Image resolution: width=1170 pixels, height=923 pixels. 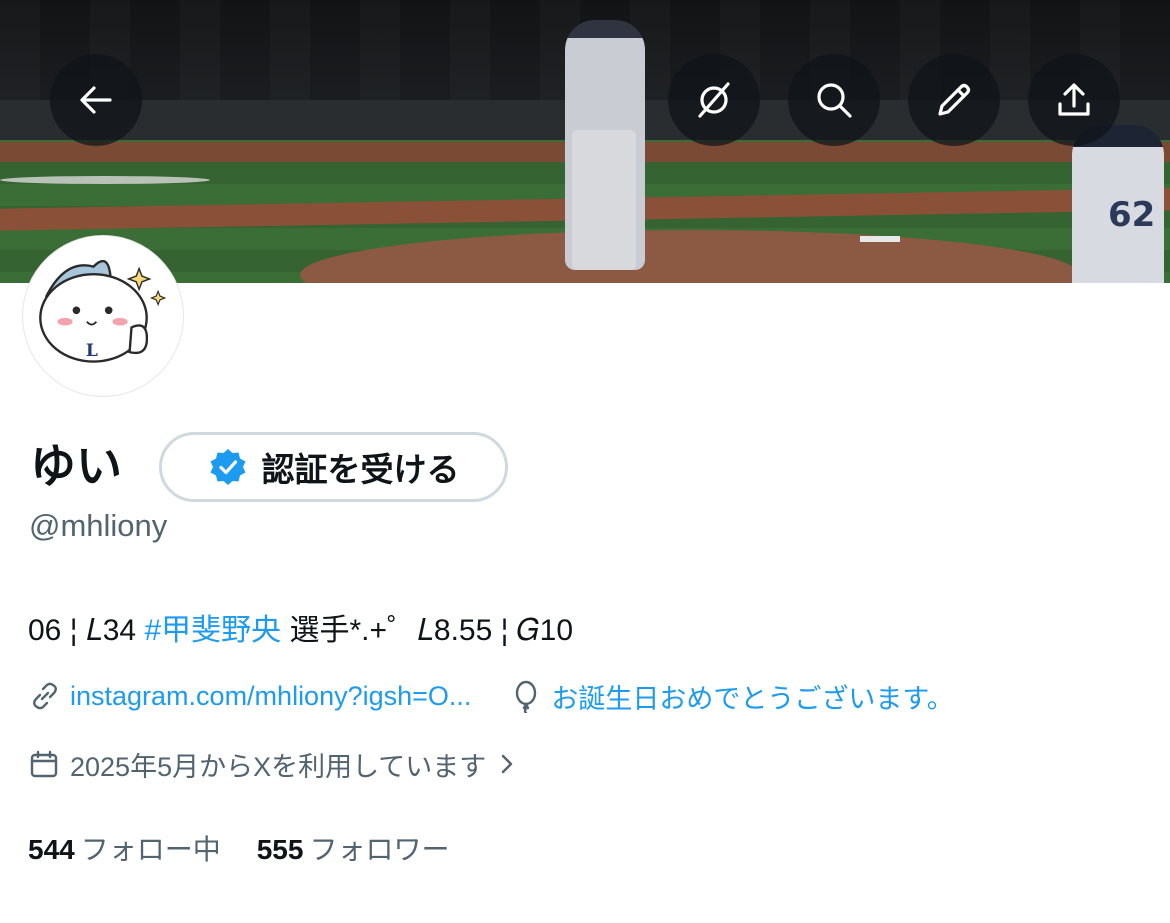 What do you see at coordinates (360, 469) in the screenshot?
I see `get-verified-label: 認証を受ける` at bounding box center [360, 469].